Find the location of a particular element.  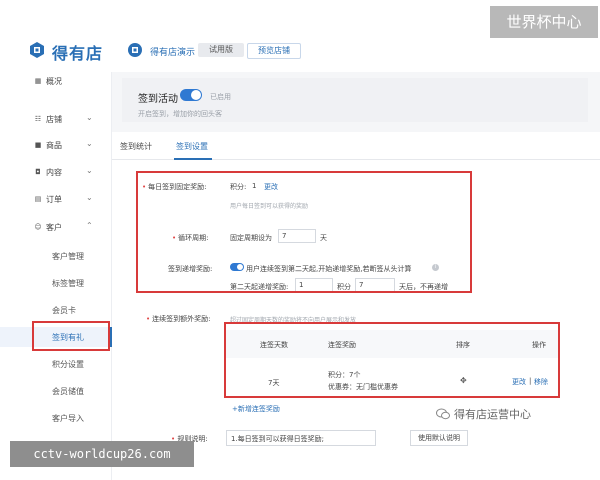

sidebar-item-store: ☷ 店铺 ⌄ is located at coordinates (56, 120).